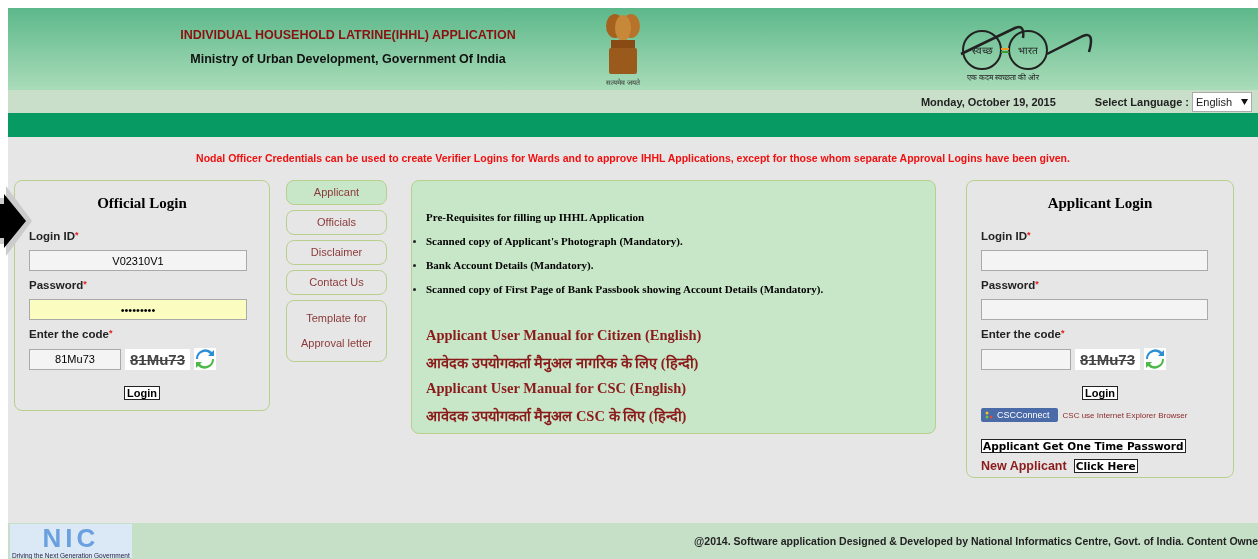 The height and width of the screenshot is (559, 1258). What do you see at coordinates (680, 415) in the screenshot?
I see `manual-link: आवेदक उपयोगकर्ता मैनुअल CSC के लिए (हिन्दी)` at bounding box center [680, 415].